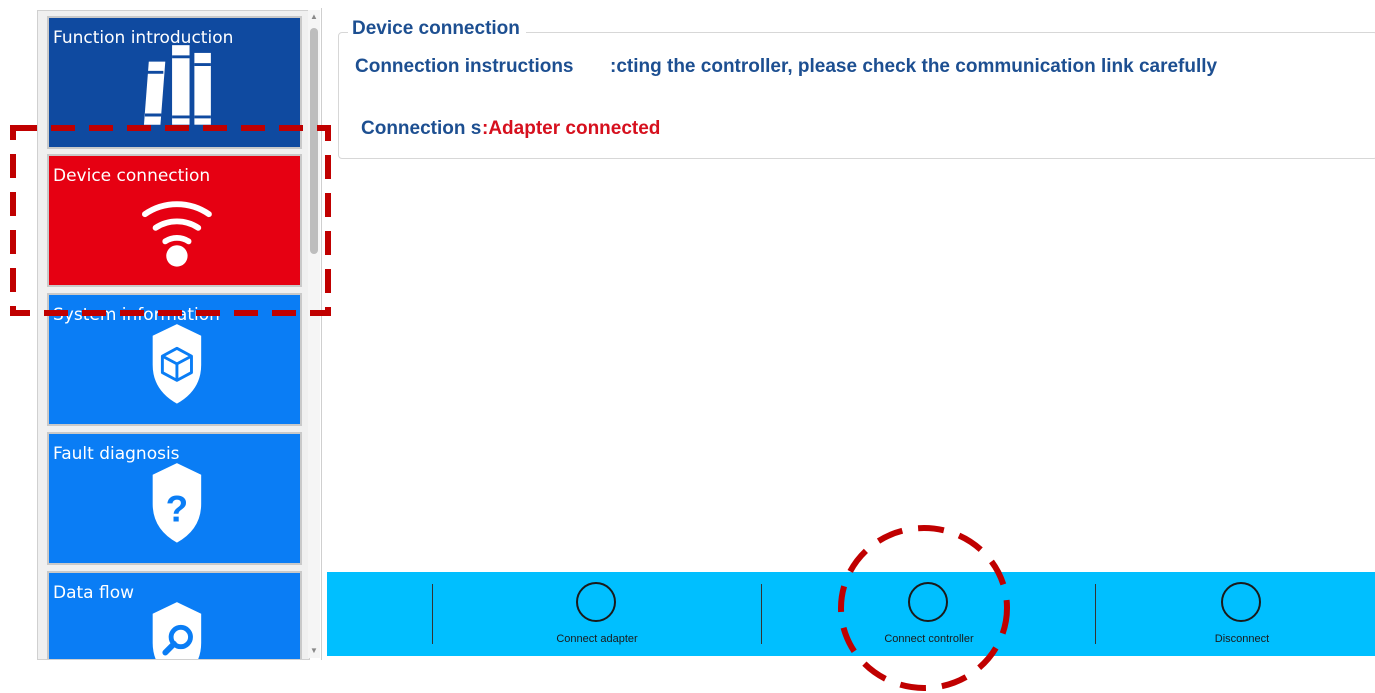  I want to click on sidebar-item-data-flow: Data flow, so click(174, 615).